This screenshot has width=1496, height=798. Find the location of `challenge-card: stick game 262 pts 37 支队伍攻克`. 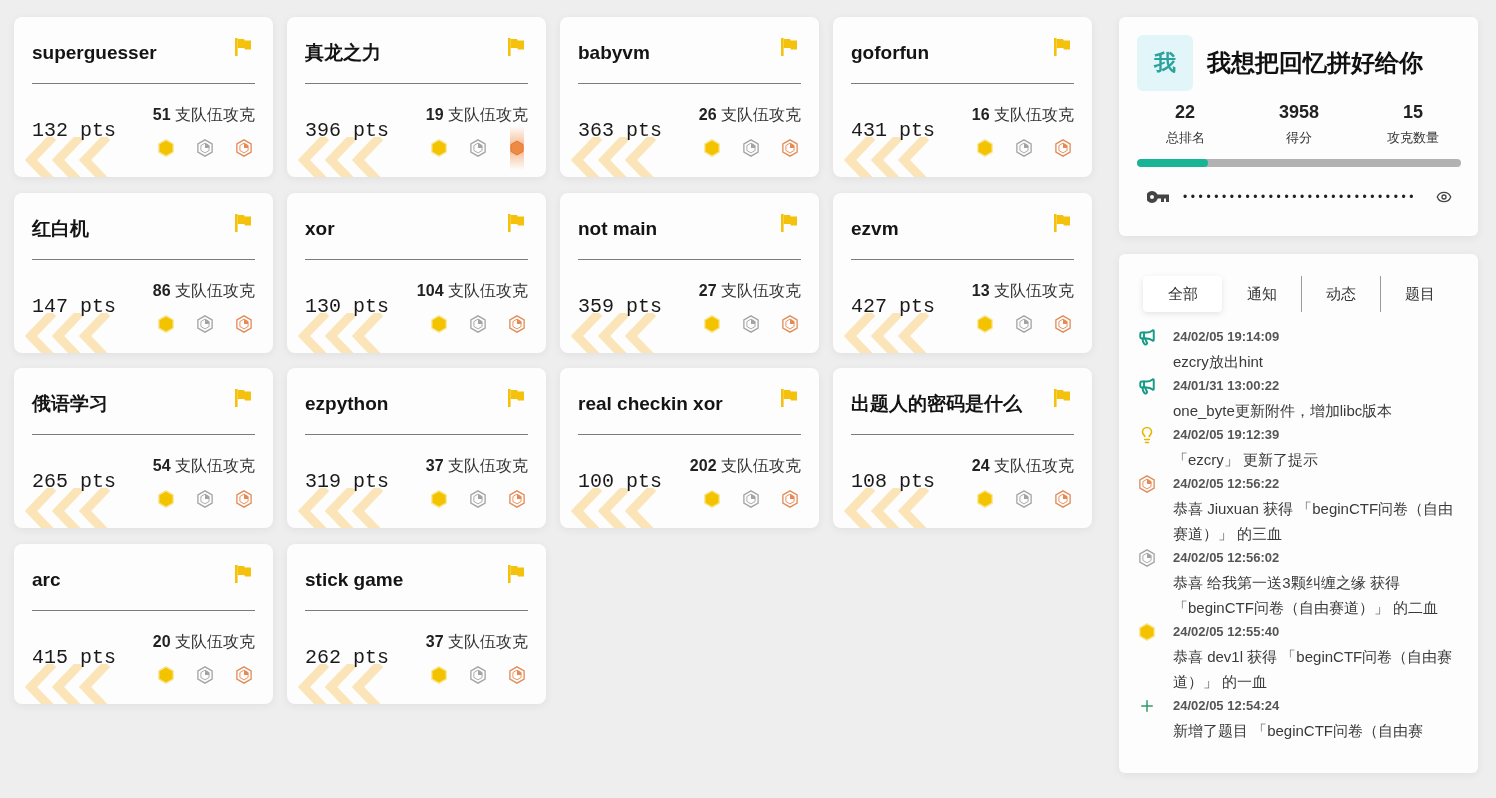

challenge-card: stick game 262 pts 37 支队伍攻克 is located at coordinates (416, 623).